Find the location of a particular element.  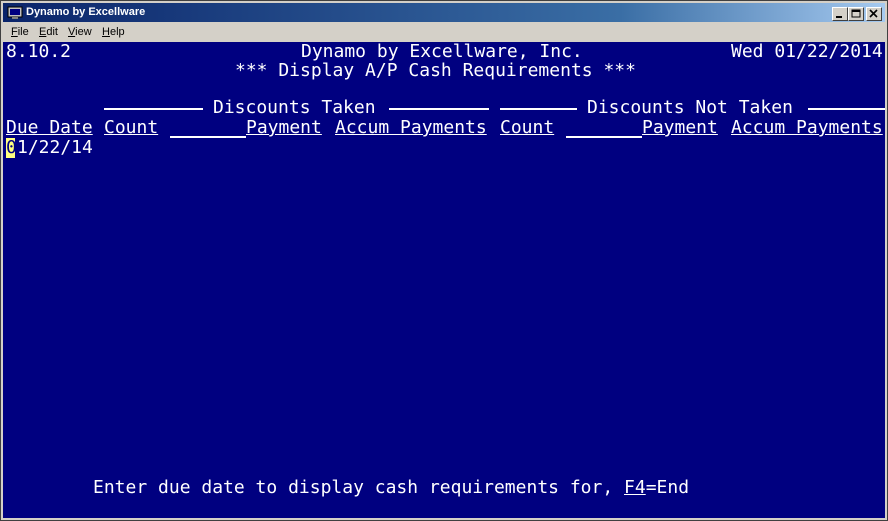

column-accum-payments-taken: Accum Payments is located at coordinates (411, 127).